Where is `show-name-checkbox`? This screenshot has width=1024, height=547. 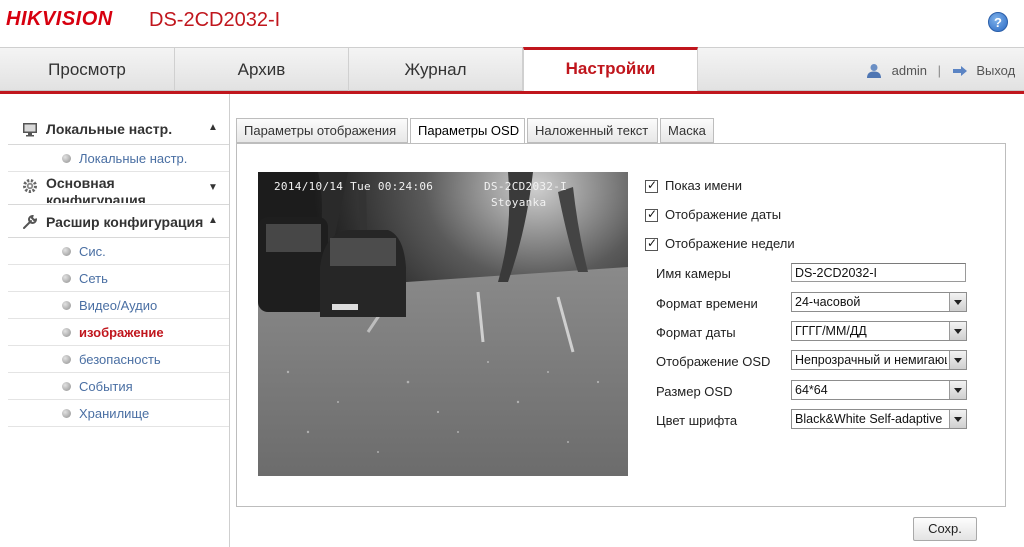
show-name-checkbox is located at coordinates (651, 185).